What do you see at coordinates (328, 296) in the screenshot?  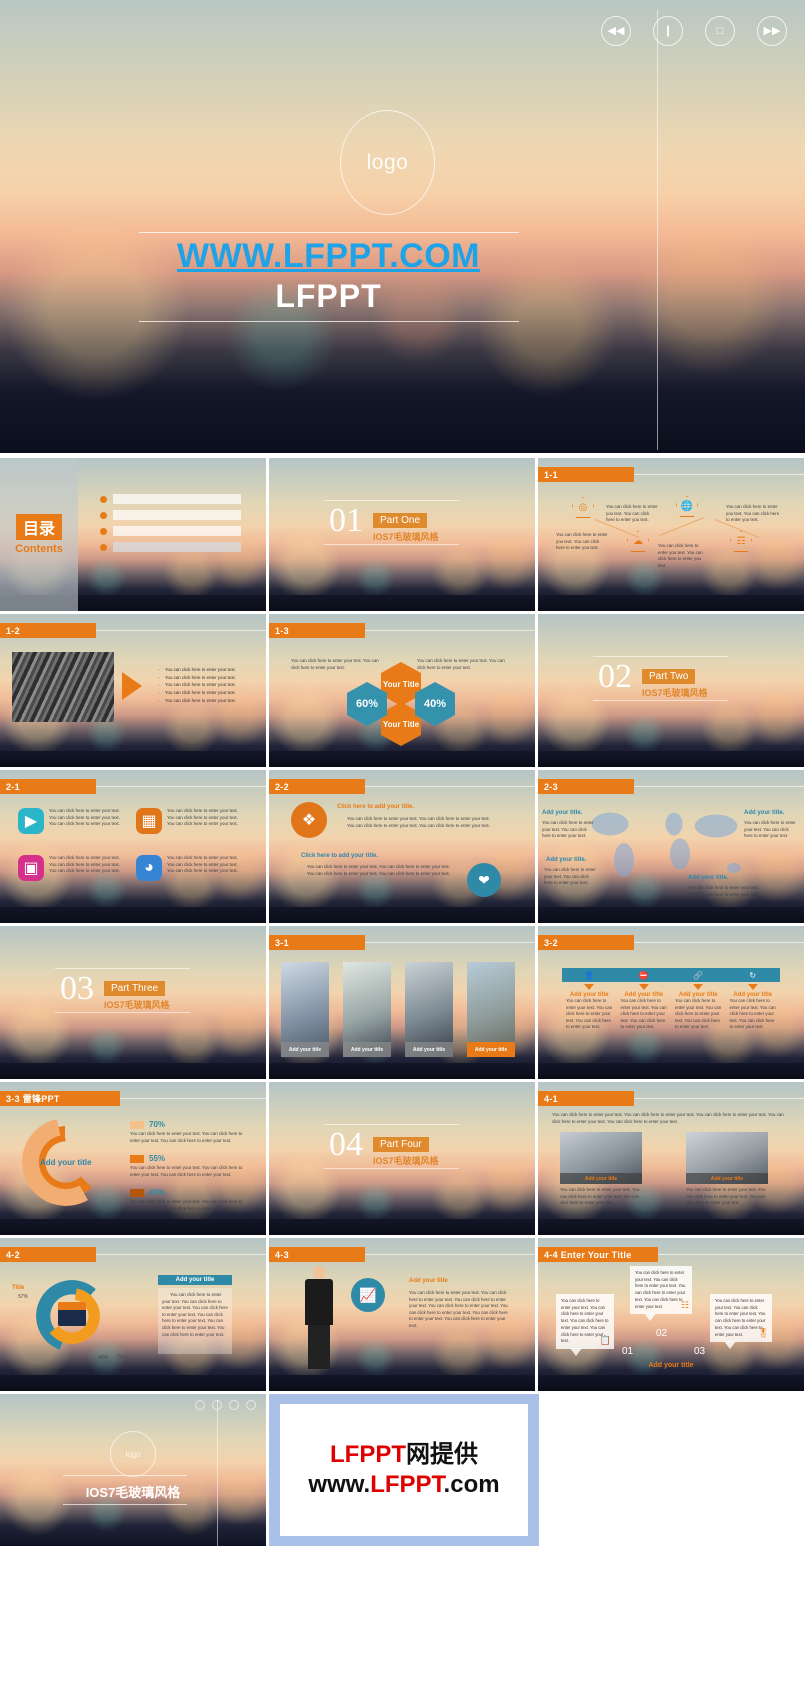 I see `brand-name: LFPPT` at bounding box center [328, 296].